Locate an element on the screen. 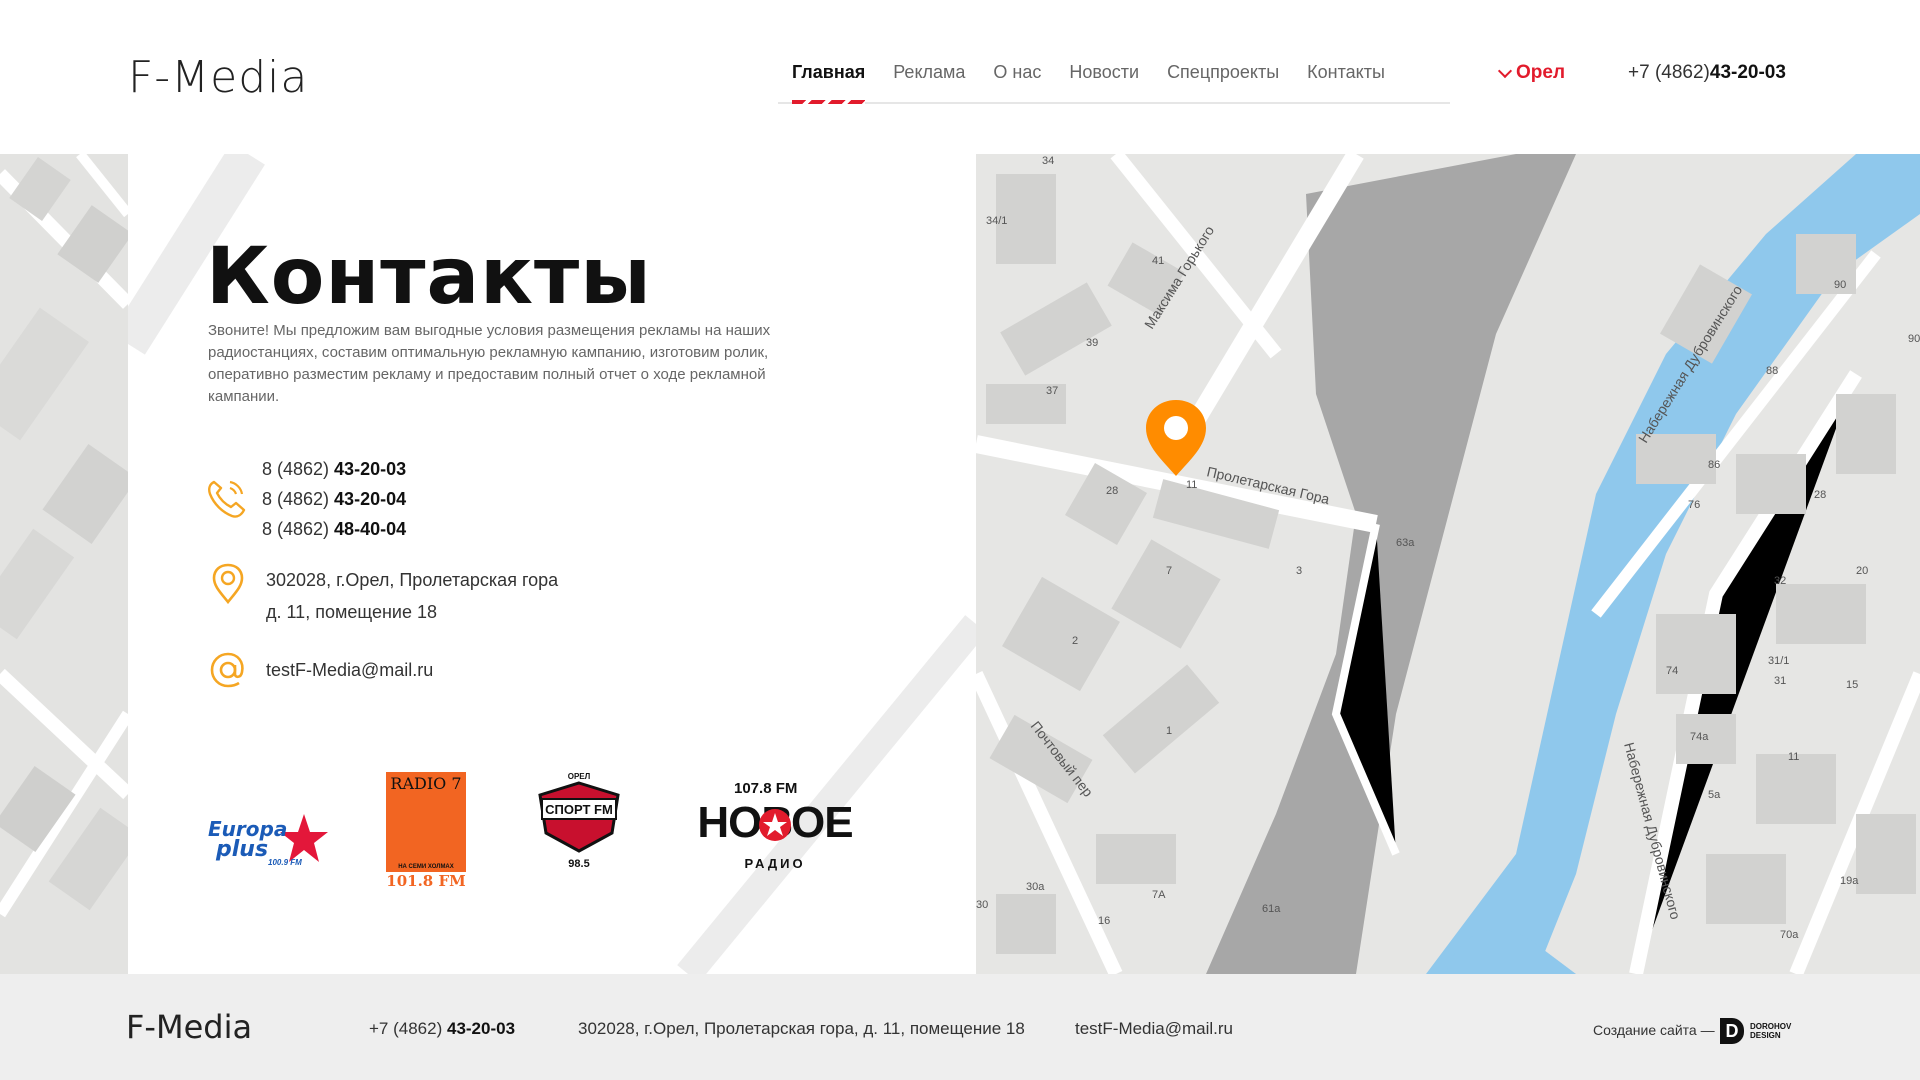  svg-text: 90 is located at coordinates (1840, 285).